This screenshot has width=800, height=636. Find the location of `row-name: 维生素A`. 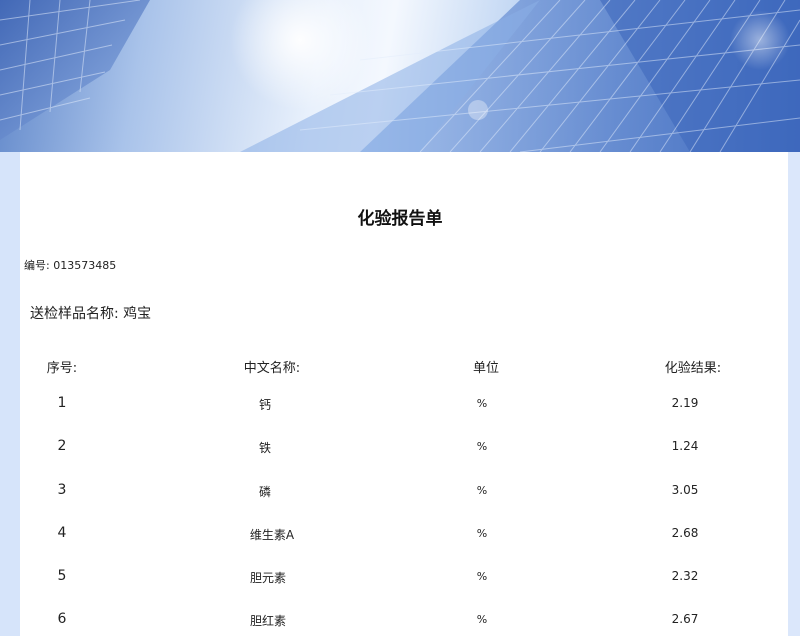

row-name: 维生素A is located at coordinates (272, 535).